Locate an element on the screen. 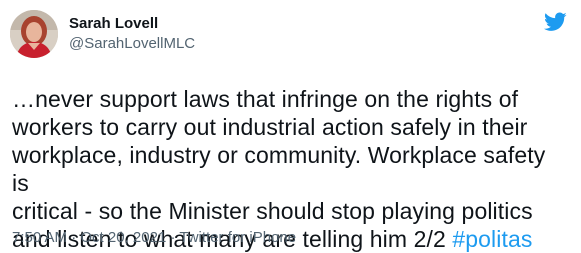 The height and width of the screenshot is (253, 581). avatar-photo-icon is located at coordinates (34, 34).